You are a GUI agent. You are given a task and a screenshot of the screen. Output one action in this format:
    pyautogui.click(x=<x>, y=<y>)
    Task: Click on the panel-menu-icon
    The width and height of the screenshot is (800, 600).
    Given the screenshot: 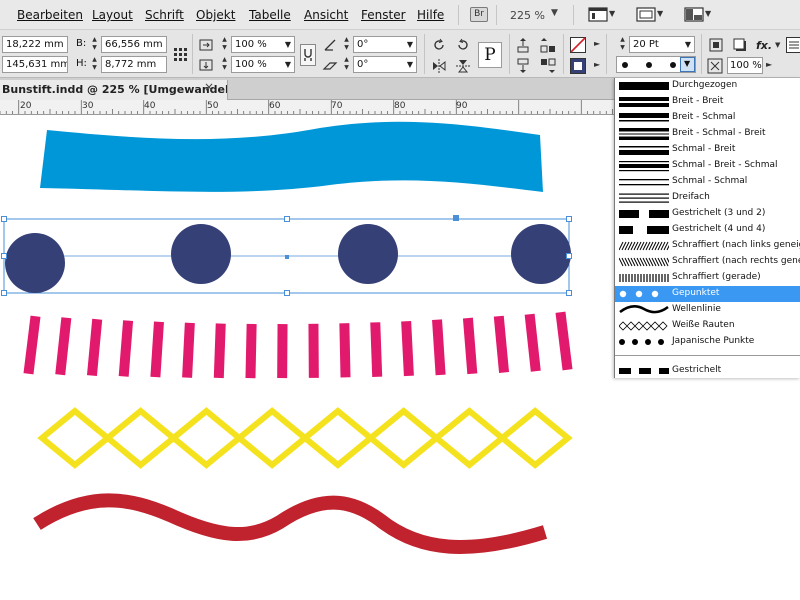 What is the action you would take?
    pyautogui.click(x=793, y=45)
    